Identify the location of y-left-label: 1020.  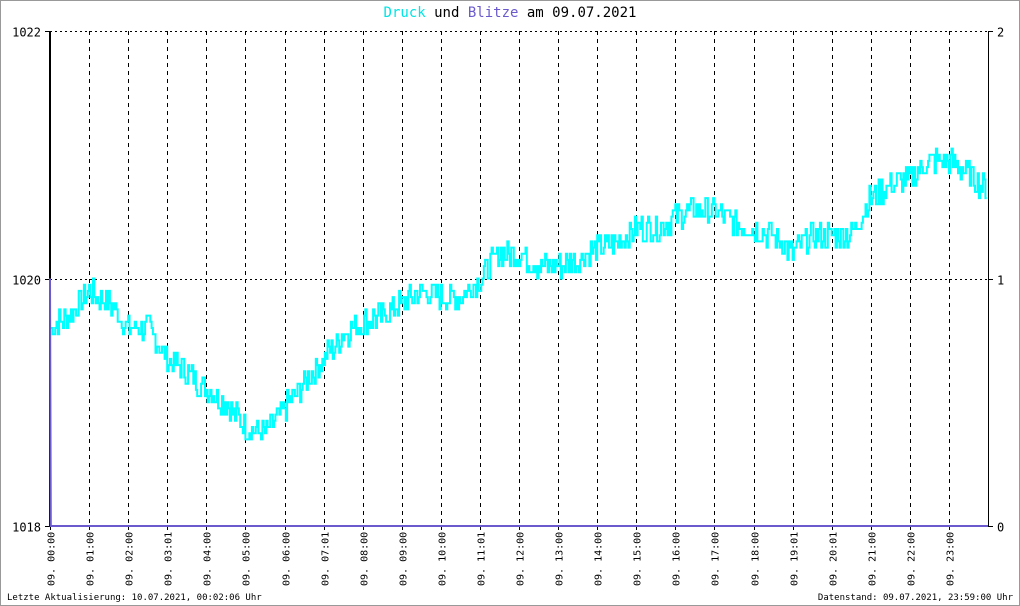
(26, 281).